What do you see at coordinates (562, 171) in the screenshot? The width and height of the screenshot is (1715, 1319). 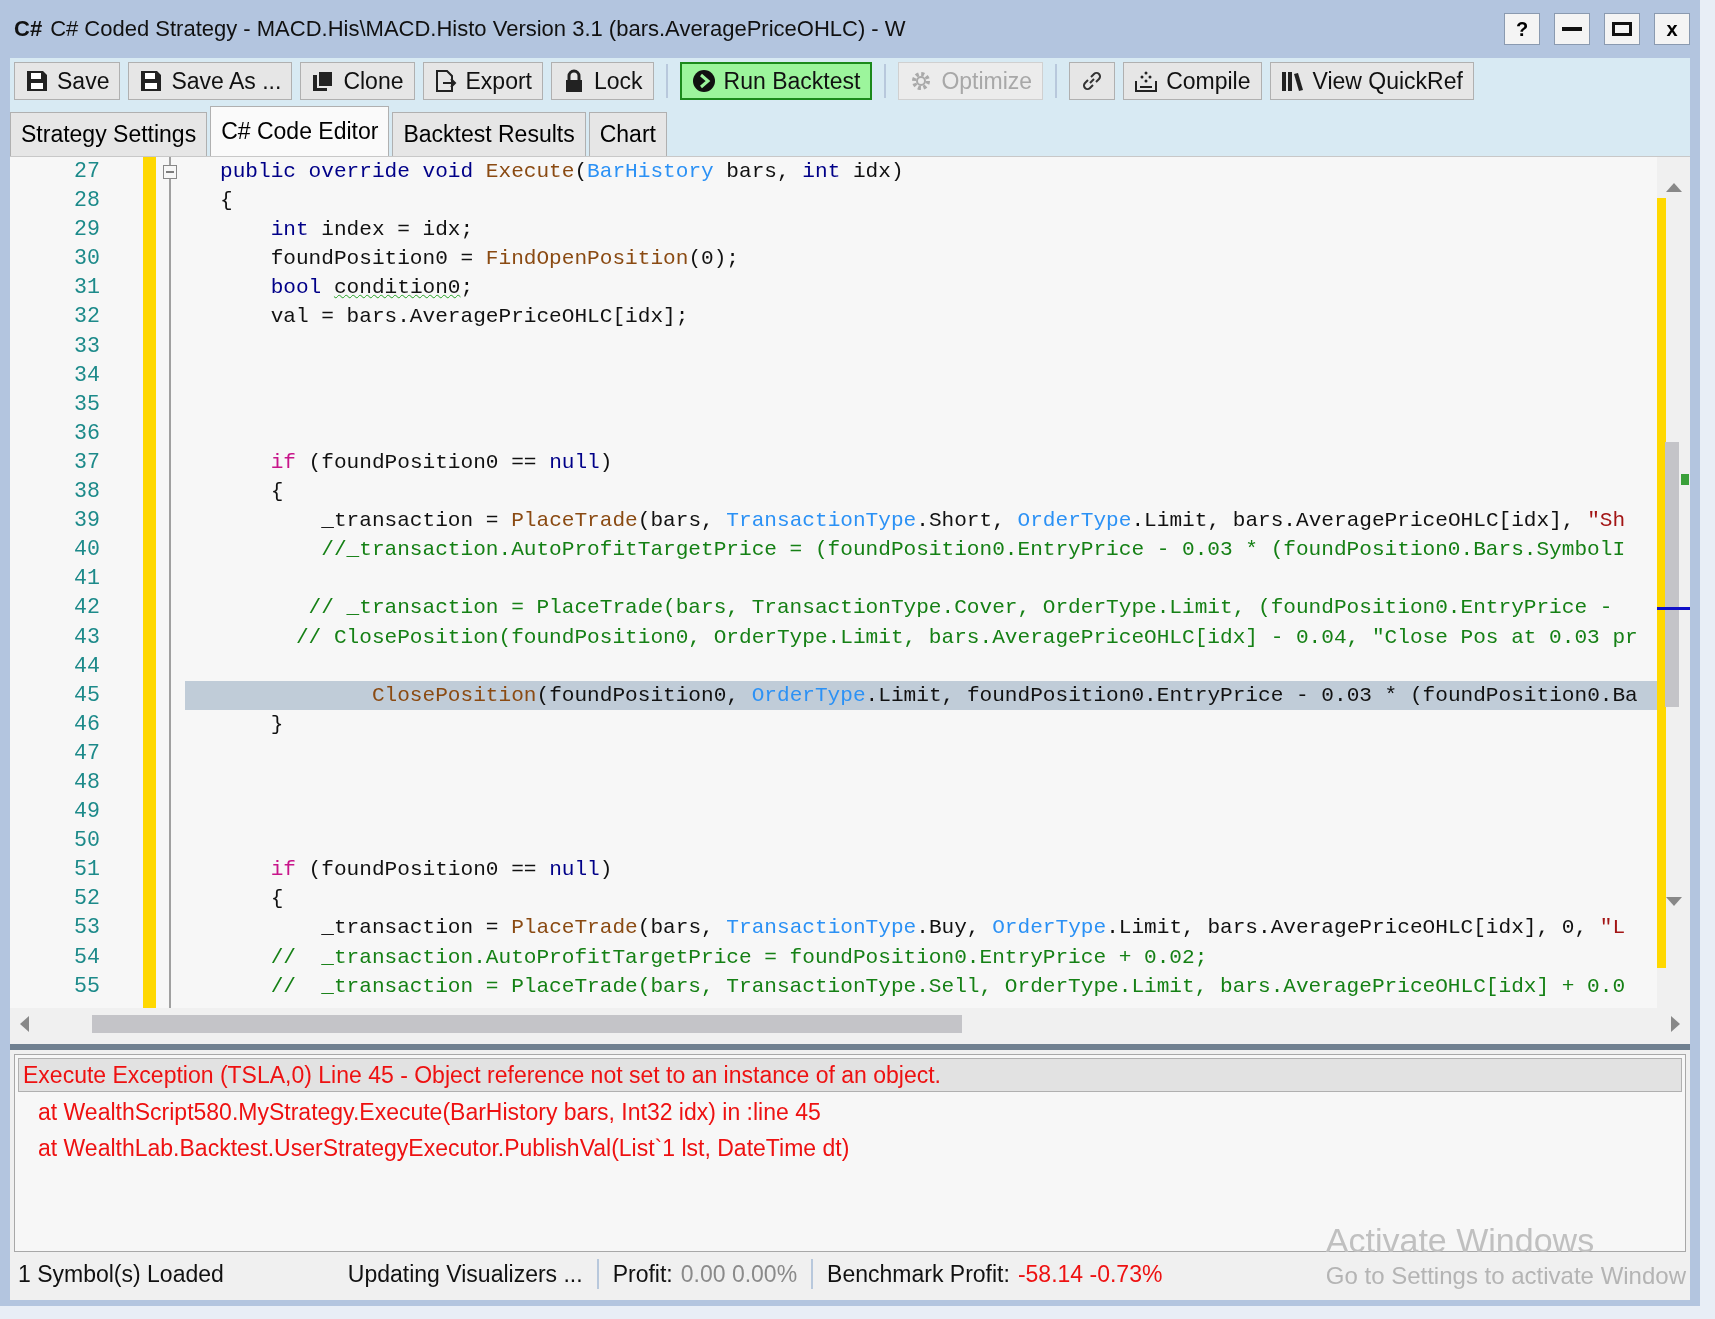 I see `code-line: public override void Execute(BarHistory bars, int idx)` at bounding box center [562, 171].